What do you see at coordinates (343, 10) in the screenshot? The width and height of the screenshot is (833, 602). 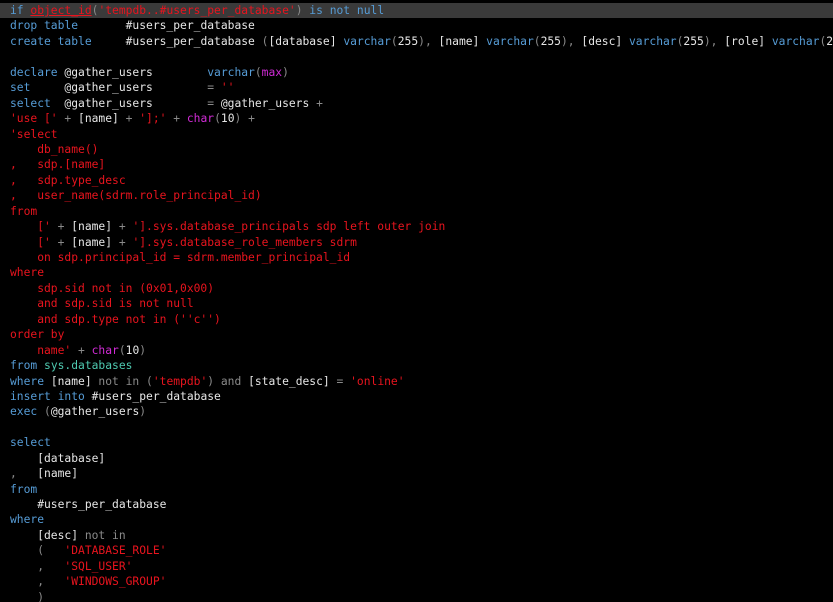 I see `code-token: is not null` at bounding box center [343, 10].